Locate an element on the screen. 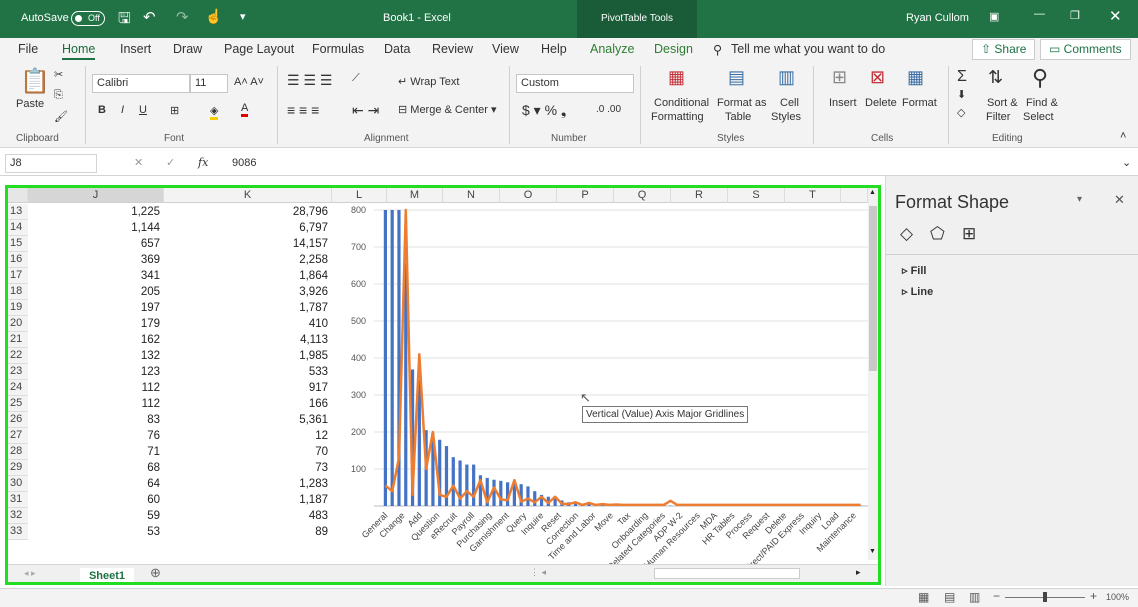 Image resolution: width=1138 pixels, height=607 pixels. cell-j: 1,144 is located at coordinates (94, 228).